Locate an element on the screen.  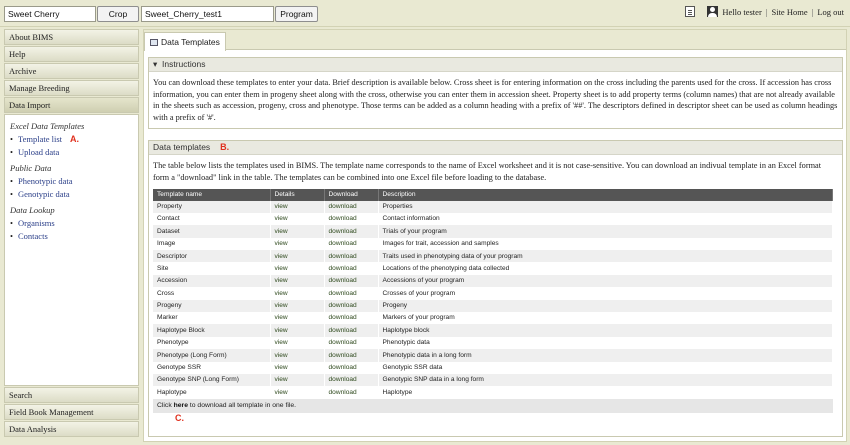
description-cell: Properties is located at coordinates (605, 206).